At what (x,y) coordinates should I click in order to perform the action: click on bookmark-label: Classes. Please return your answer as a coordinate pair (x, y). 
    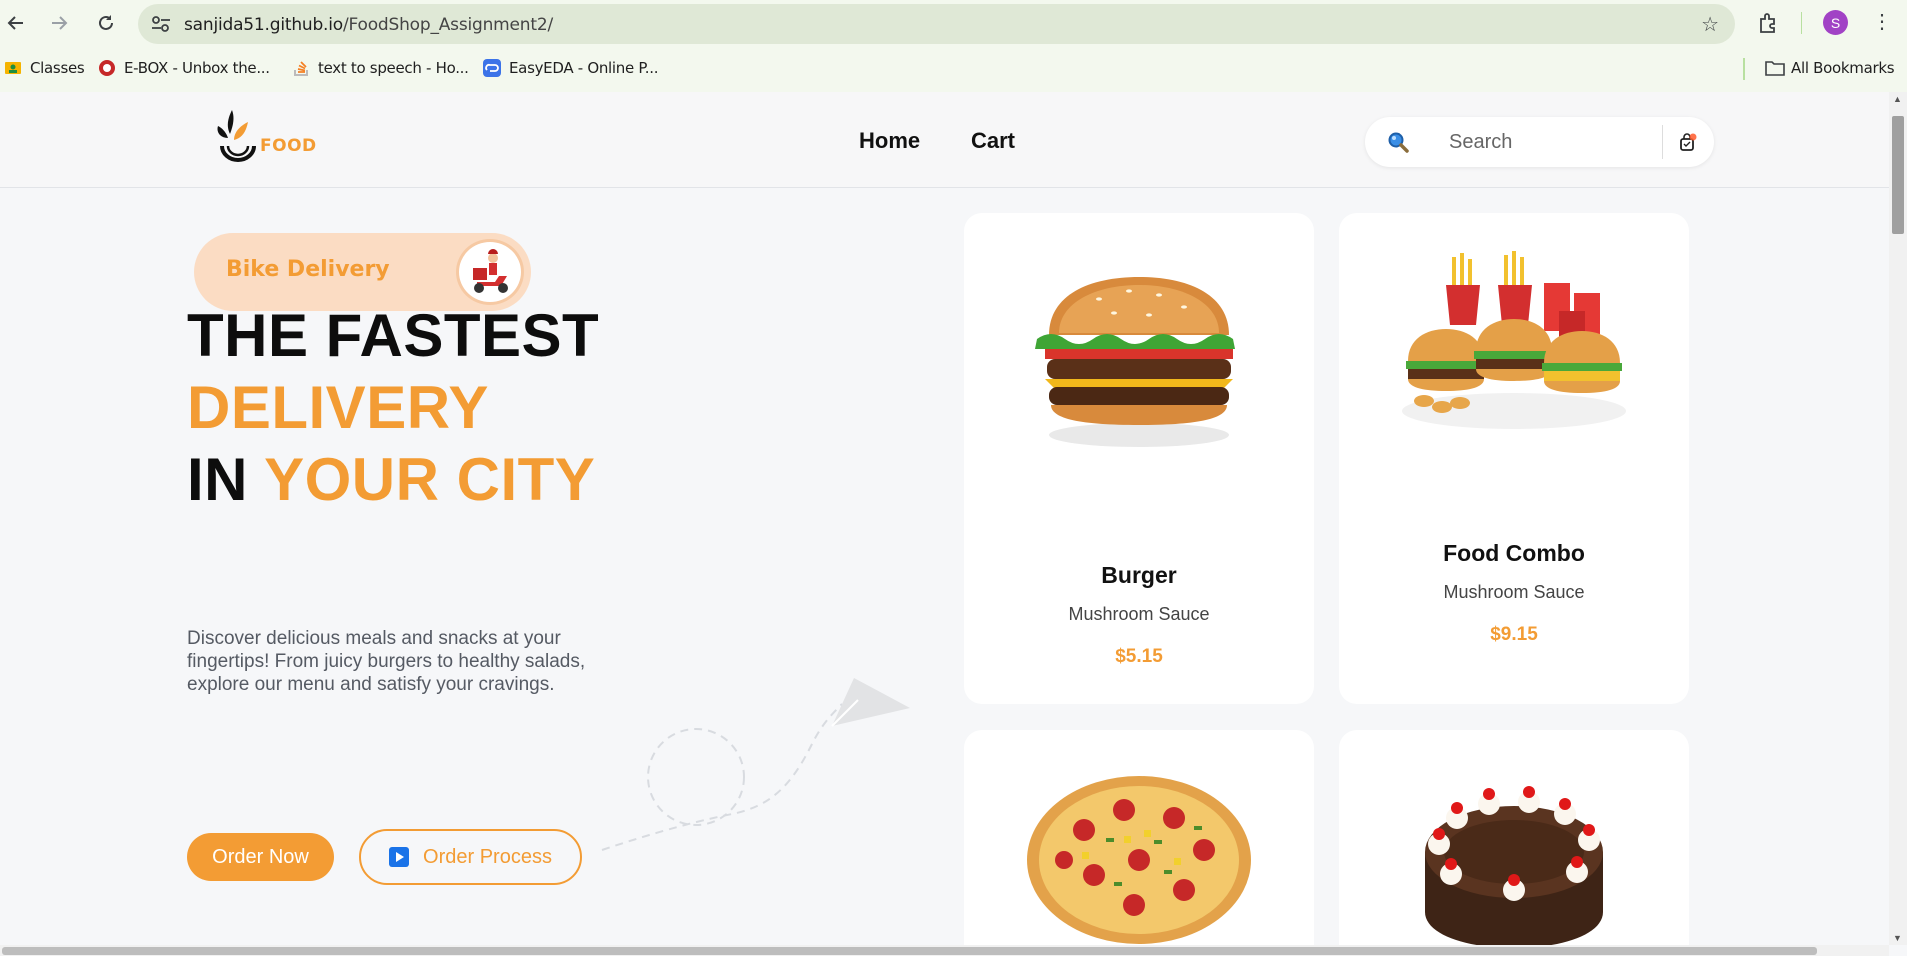
    Looking at the image, I should click on (57, 68).